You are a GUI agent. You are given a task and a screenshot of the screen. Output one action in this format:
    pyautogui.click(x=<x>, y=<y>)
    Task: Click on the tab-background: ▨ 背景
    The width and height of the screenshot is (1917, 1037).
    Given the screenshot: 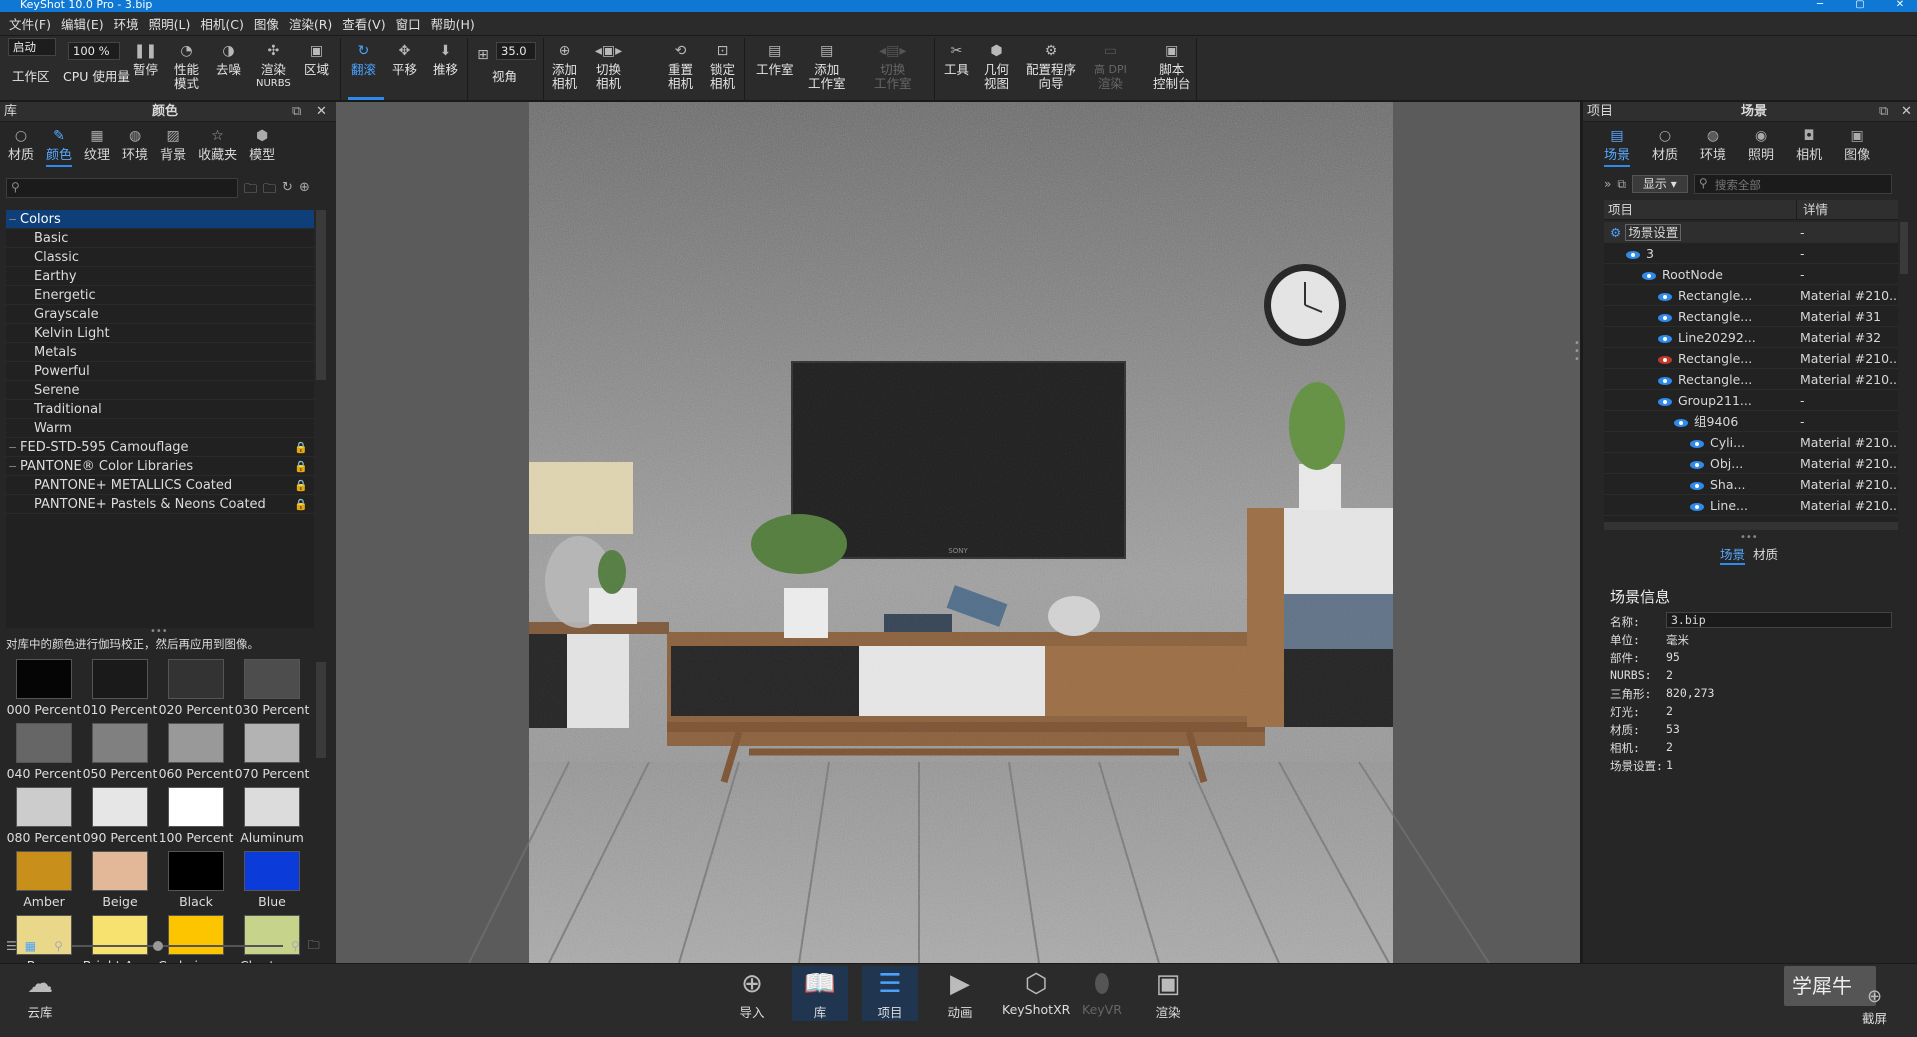 What is the action you would take?
    pyautogui.click(x=173, y=146)
    